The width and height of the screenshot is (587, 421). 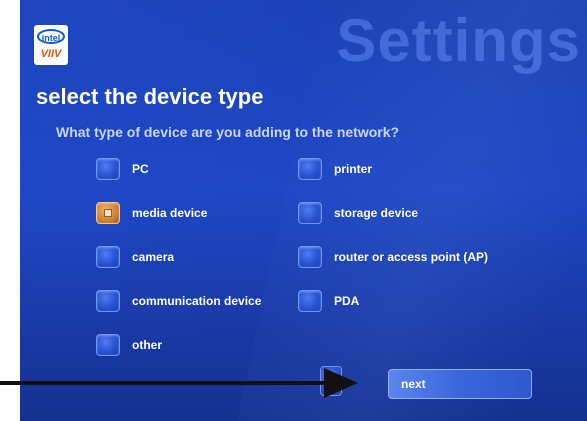 I want to click on next-button: next, so click(x=460, y=384).